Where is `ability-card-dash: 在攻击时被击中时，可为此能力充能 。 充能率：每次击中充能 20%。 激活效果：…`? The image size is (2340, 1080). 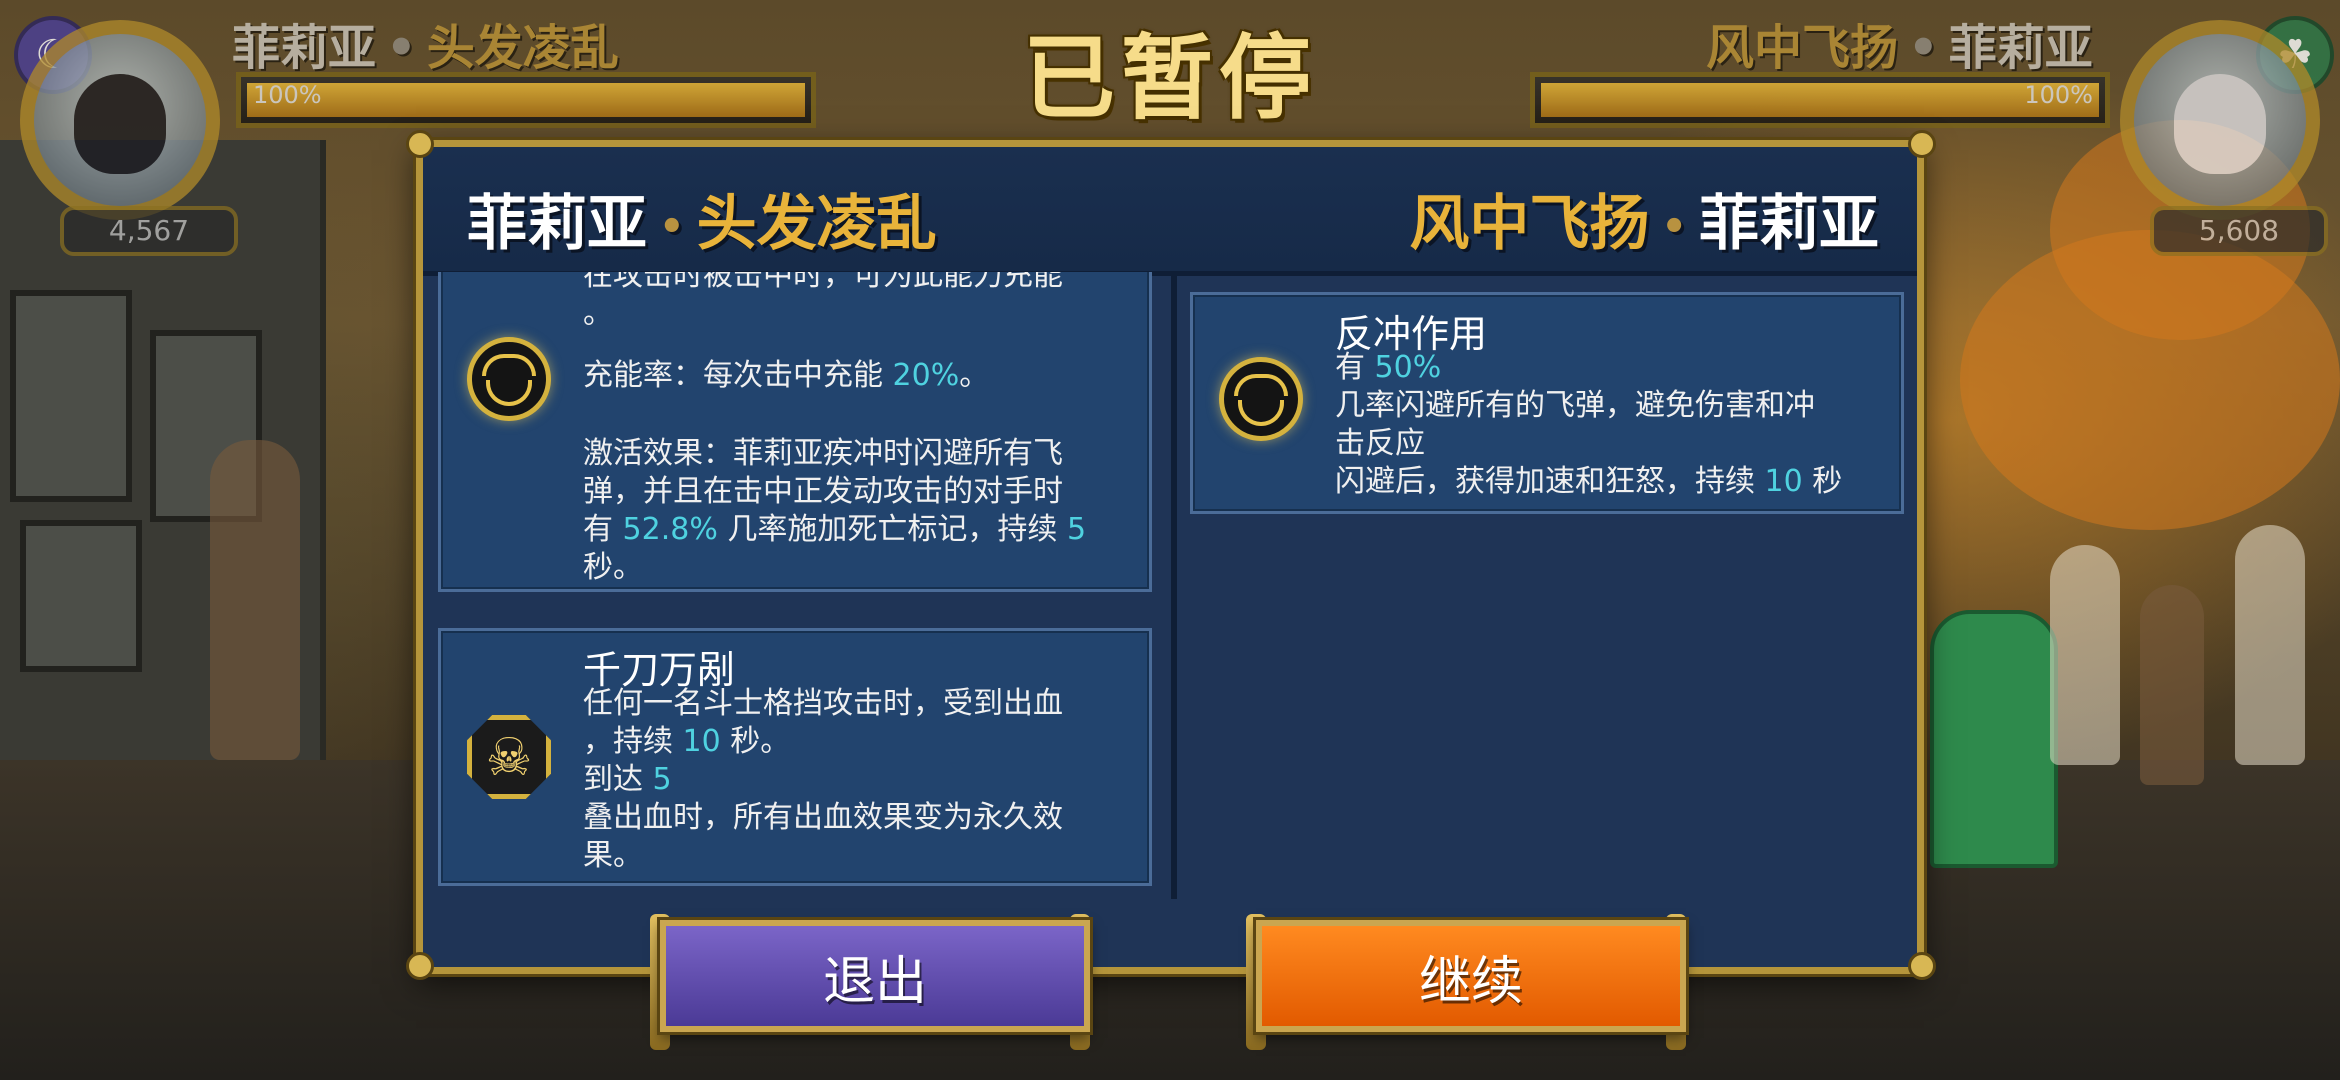 ability-card-dash: 在攻击时被击中时，可为此能力充能 。 充能率：每次击中充能 20%。 激活效果：… is located at coordinates (795, 432).